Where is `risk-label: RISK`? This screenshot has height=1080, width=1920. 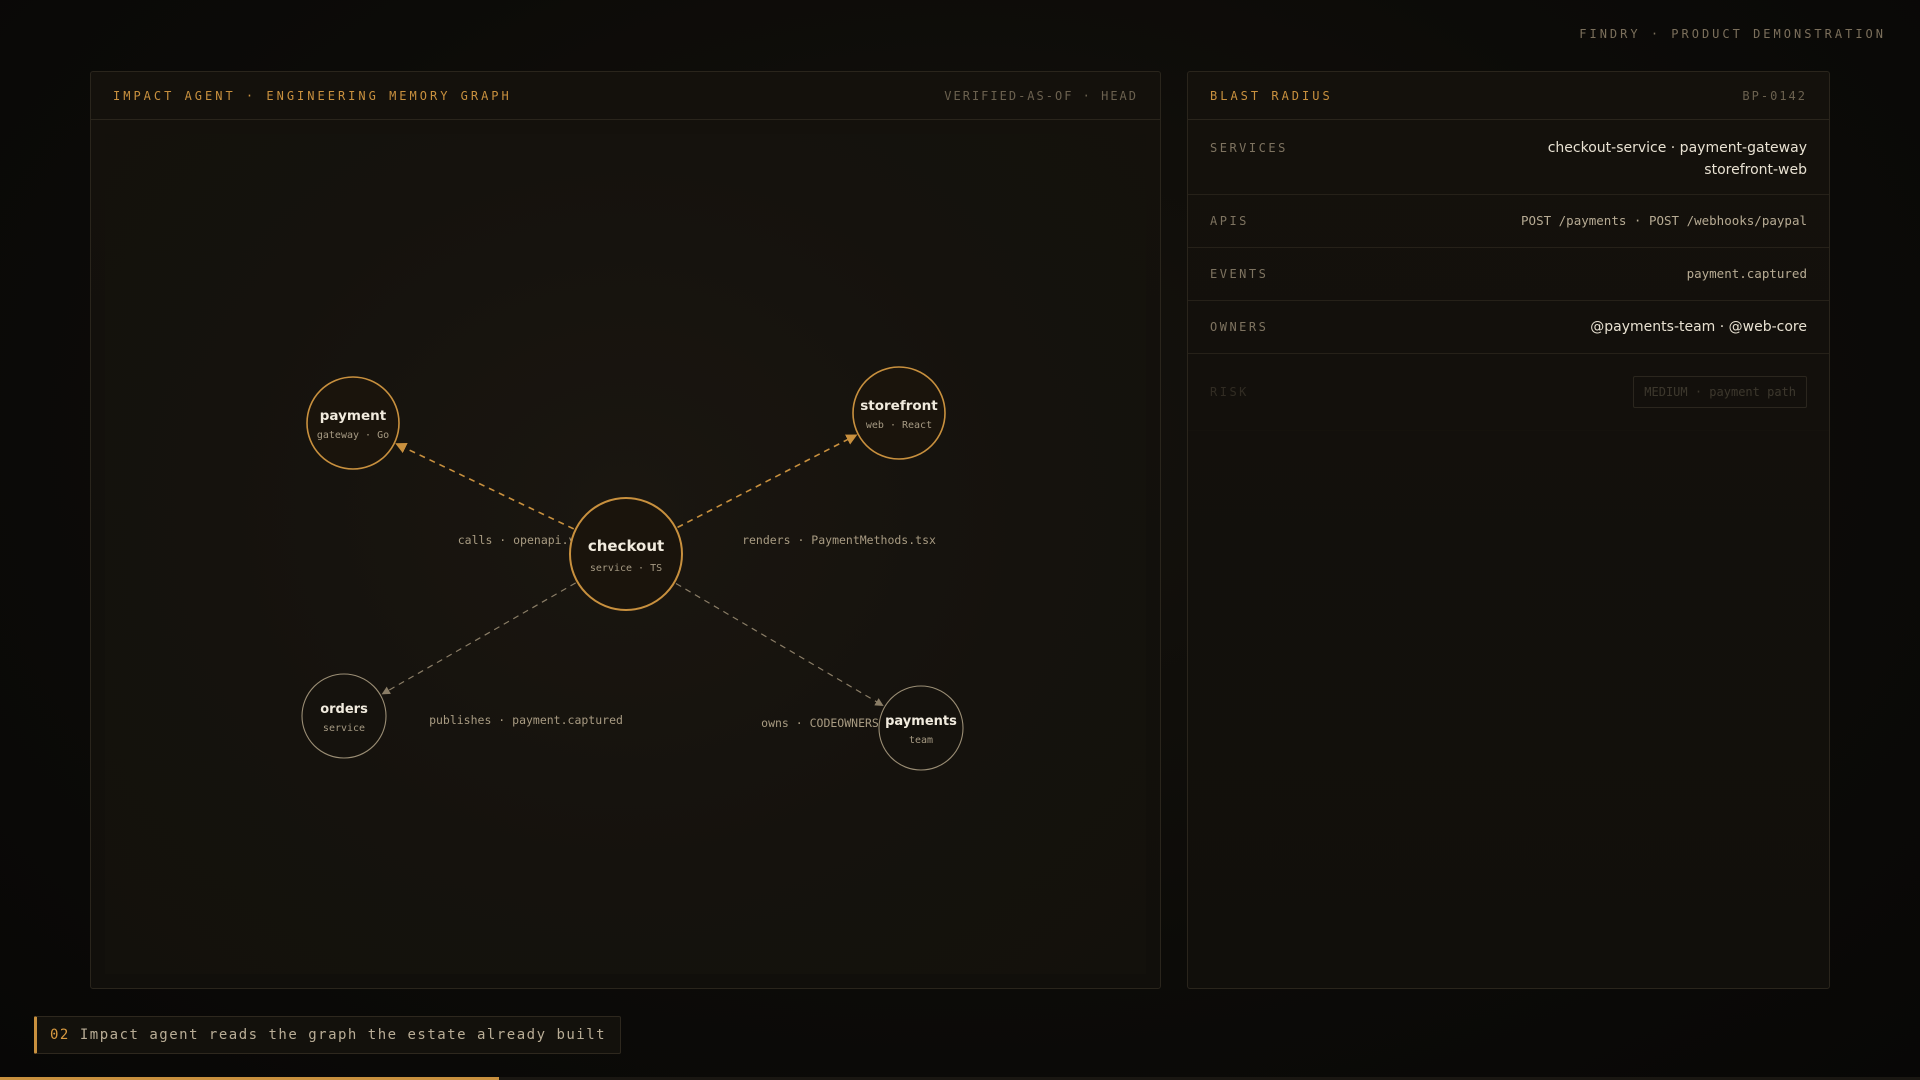 risk-label: RISK is located at coordinates (1229, 392).